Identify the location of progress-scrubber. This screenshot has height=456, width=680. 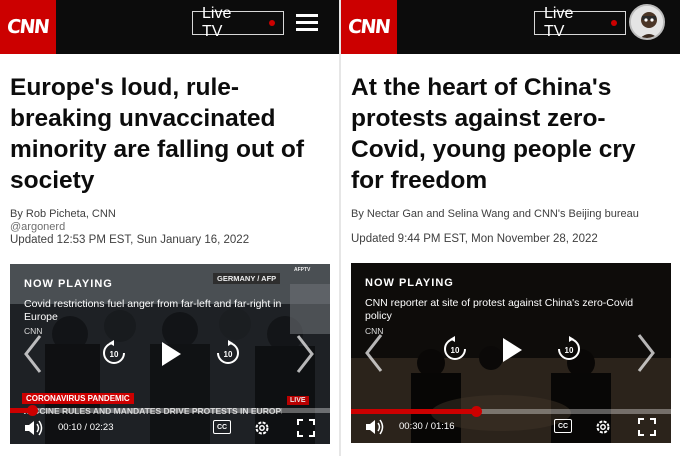
(476, 411).